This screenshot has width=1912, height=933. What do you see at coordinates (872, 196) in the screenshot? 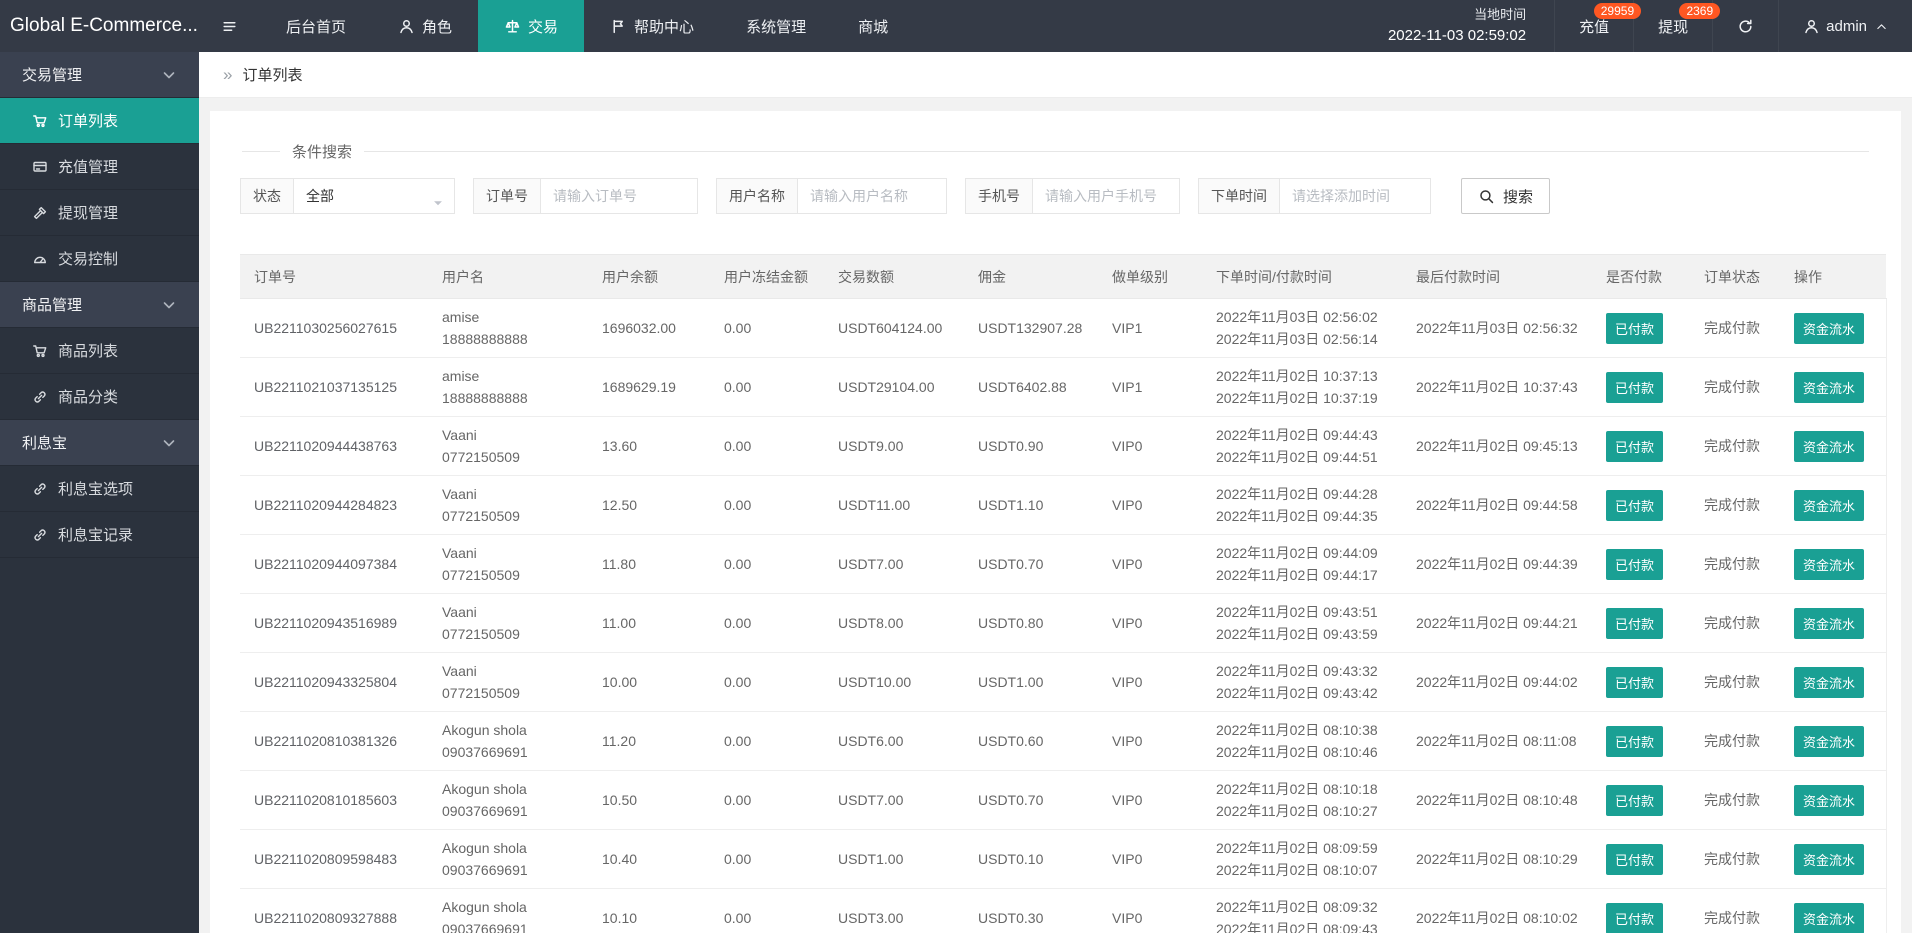
I see `user-name-input` at bounding box center [872, 196].